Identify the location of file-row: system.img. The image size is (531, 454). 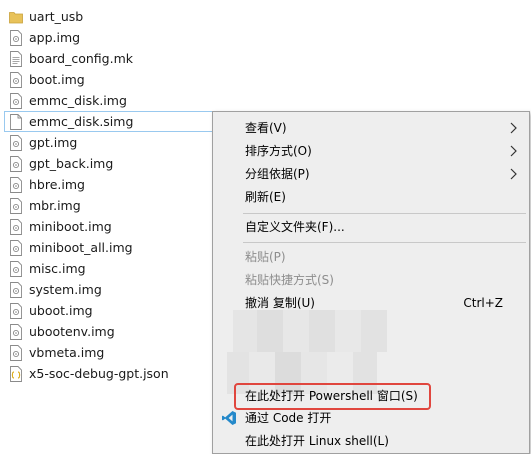
(110, 290).